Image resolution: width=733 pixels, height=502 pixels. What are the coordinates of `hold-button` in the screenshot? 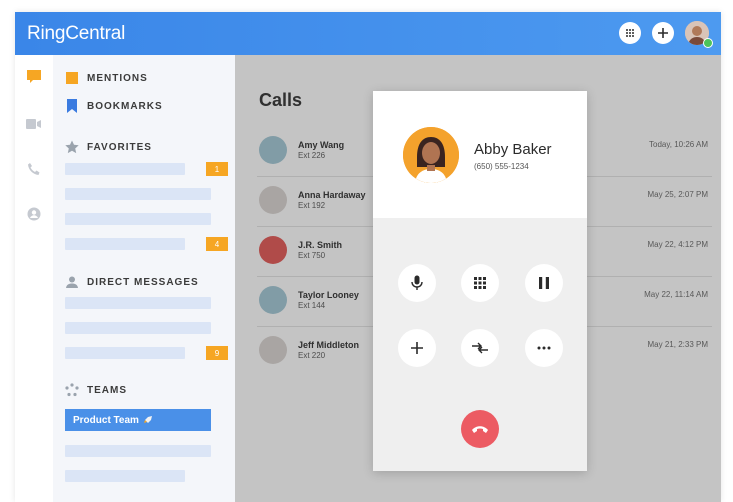 It's located at (544, 283).